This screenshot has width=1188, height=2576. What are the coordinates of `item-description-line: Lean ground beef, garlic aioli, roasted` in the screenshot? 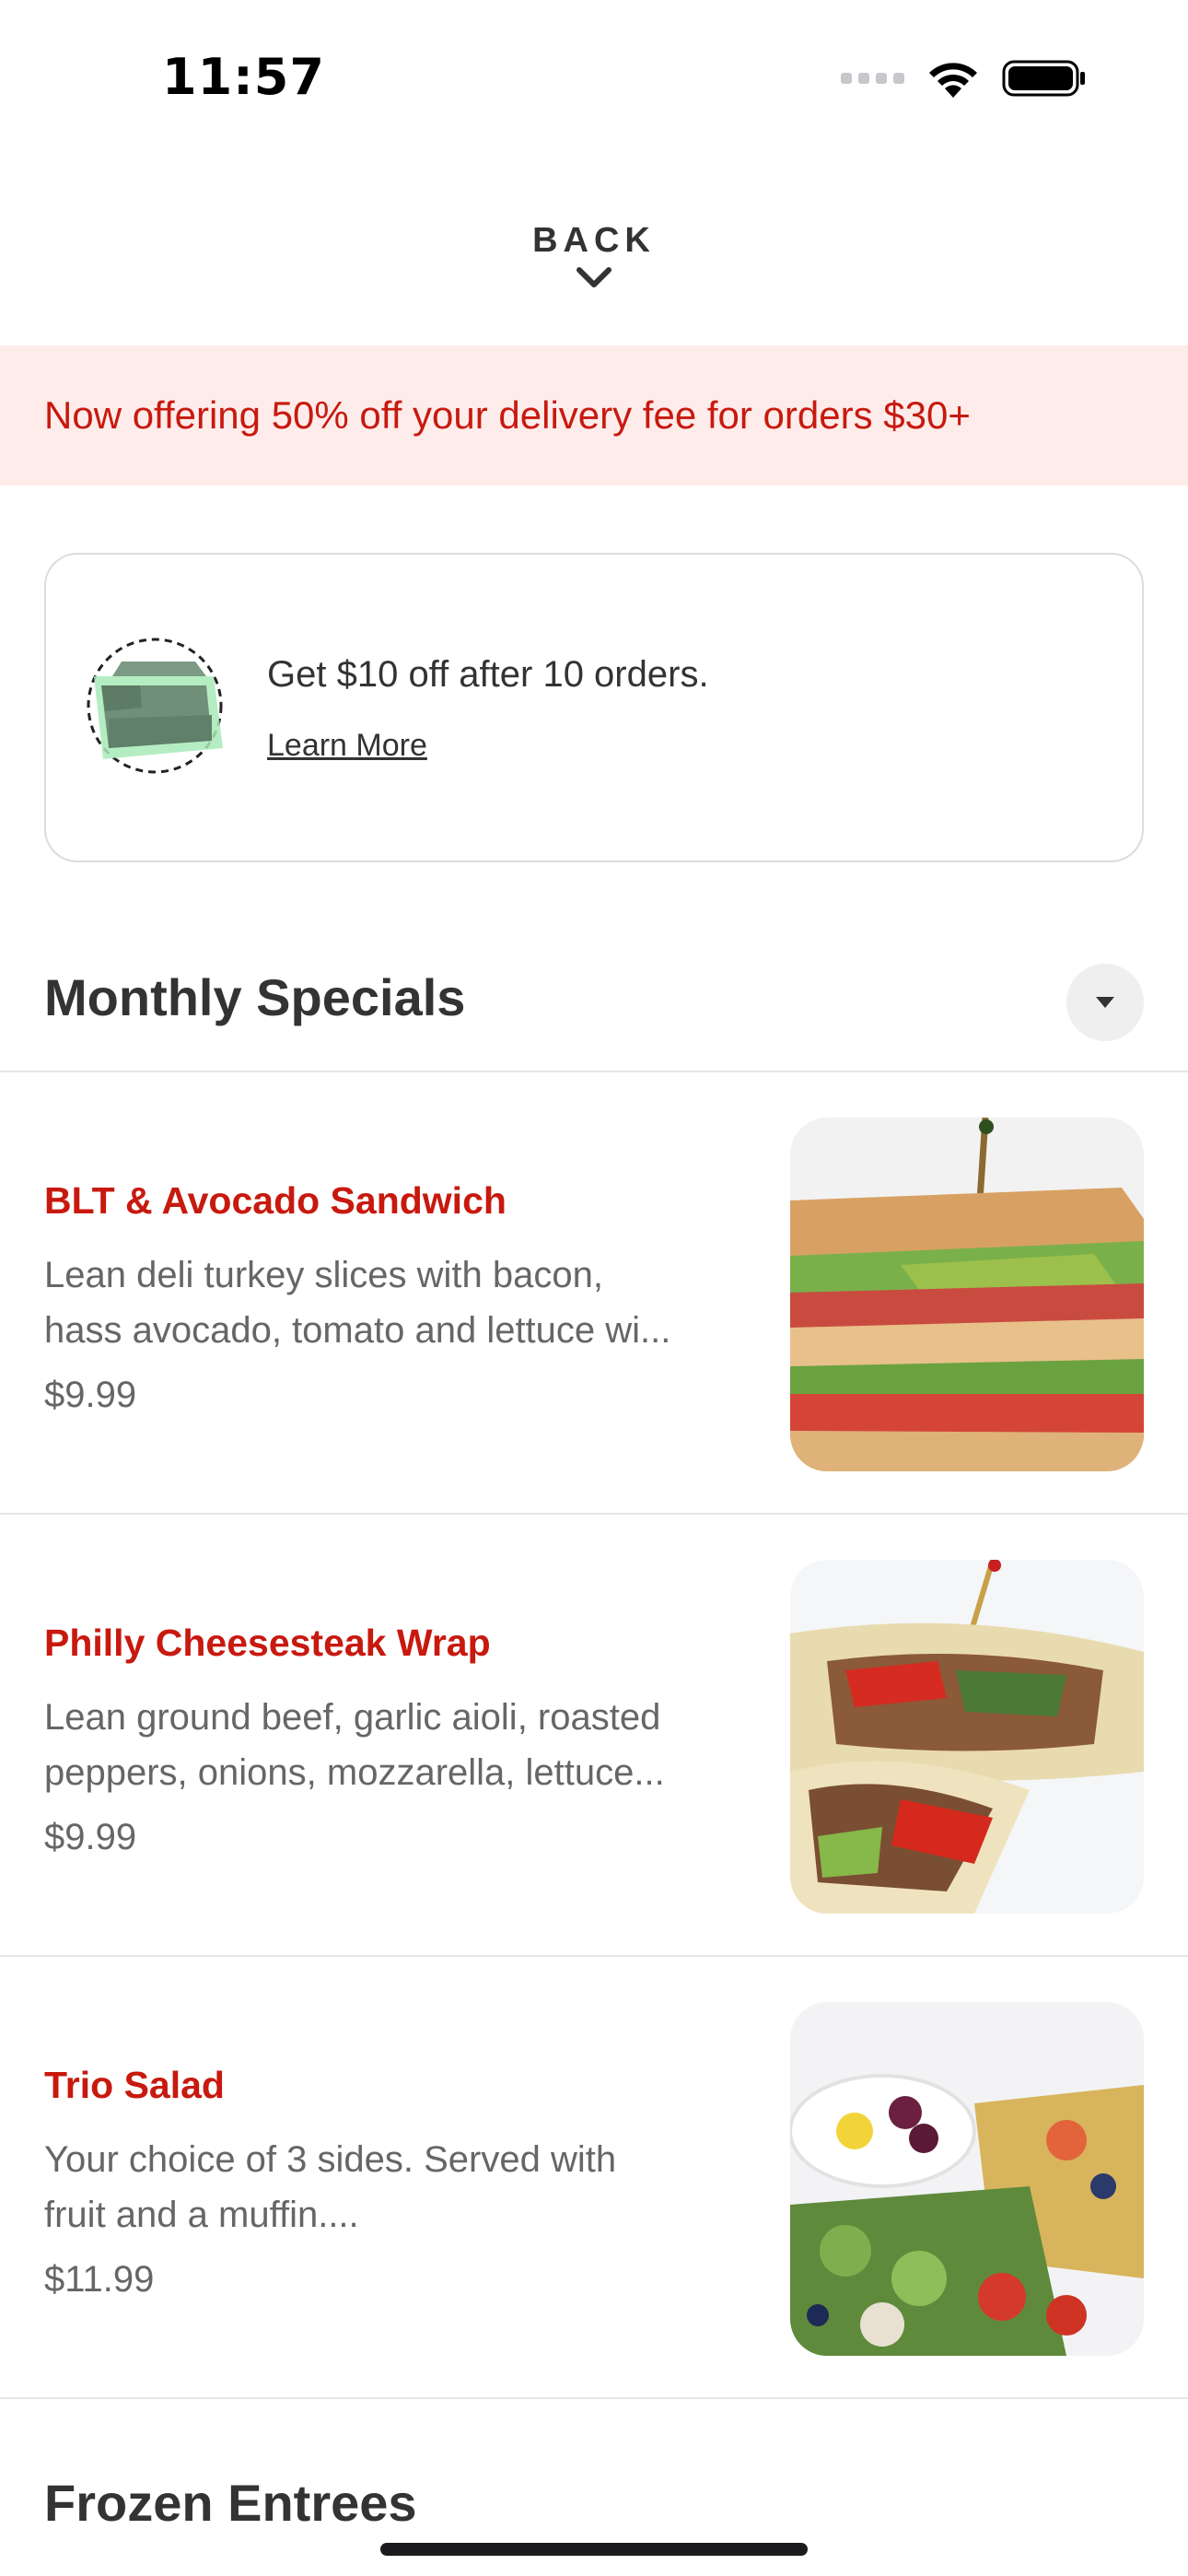 It's located at (352, 1717).